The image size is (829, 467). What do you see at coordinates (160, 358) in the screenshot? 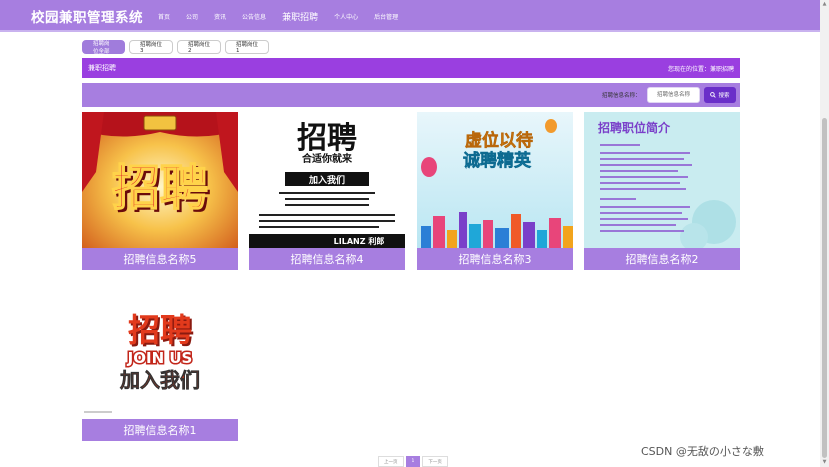
I see `poster-subtitle: JOIN US` at bounding box center [160, 358].